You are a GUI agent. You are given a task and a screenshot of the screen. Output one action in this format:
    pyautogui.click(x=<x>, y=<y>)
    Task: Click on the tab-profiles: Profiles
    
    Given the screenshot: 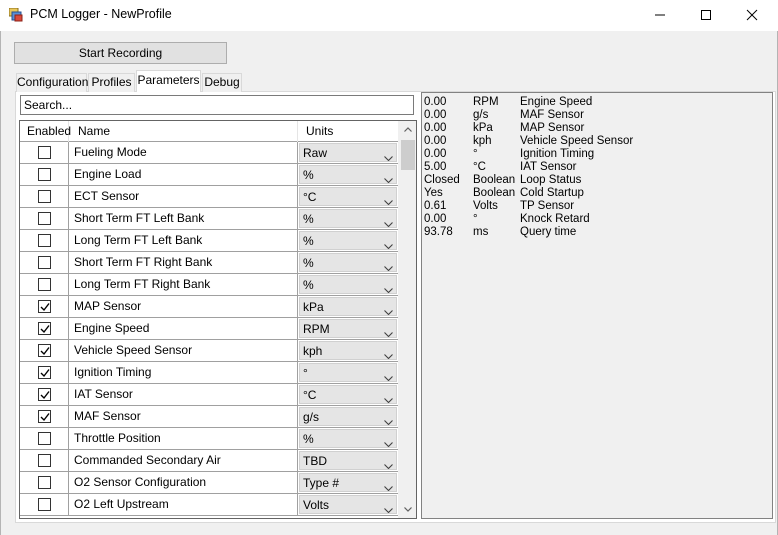 What is the action you would take?
    pyautogui.click(x=111, y=82)
    